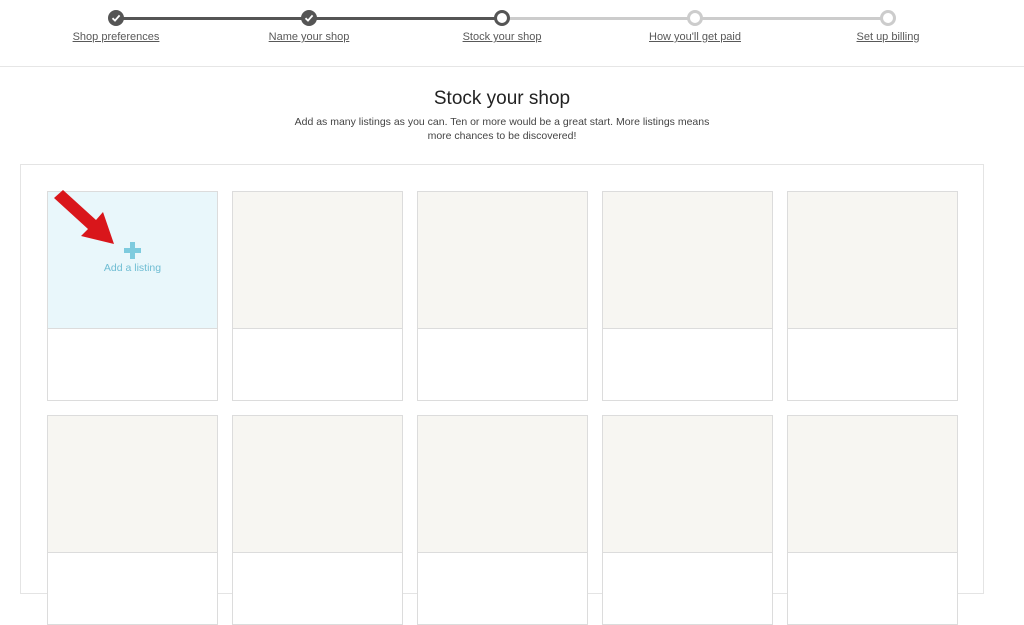 The height and width of the screenshot is (625, 1024). I want to click on red-arrow-icon, so click(84, 217).